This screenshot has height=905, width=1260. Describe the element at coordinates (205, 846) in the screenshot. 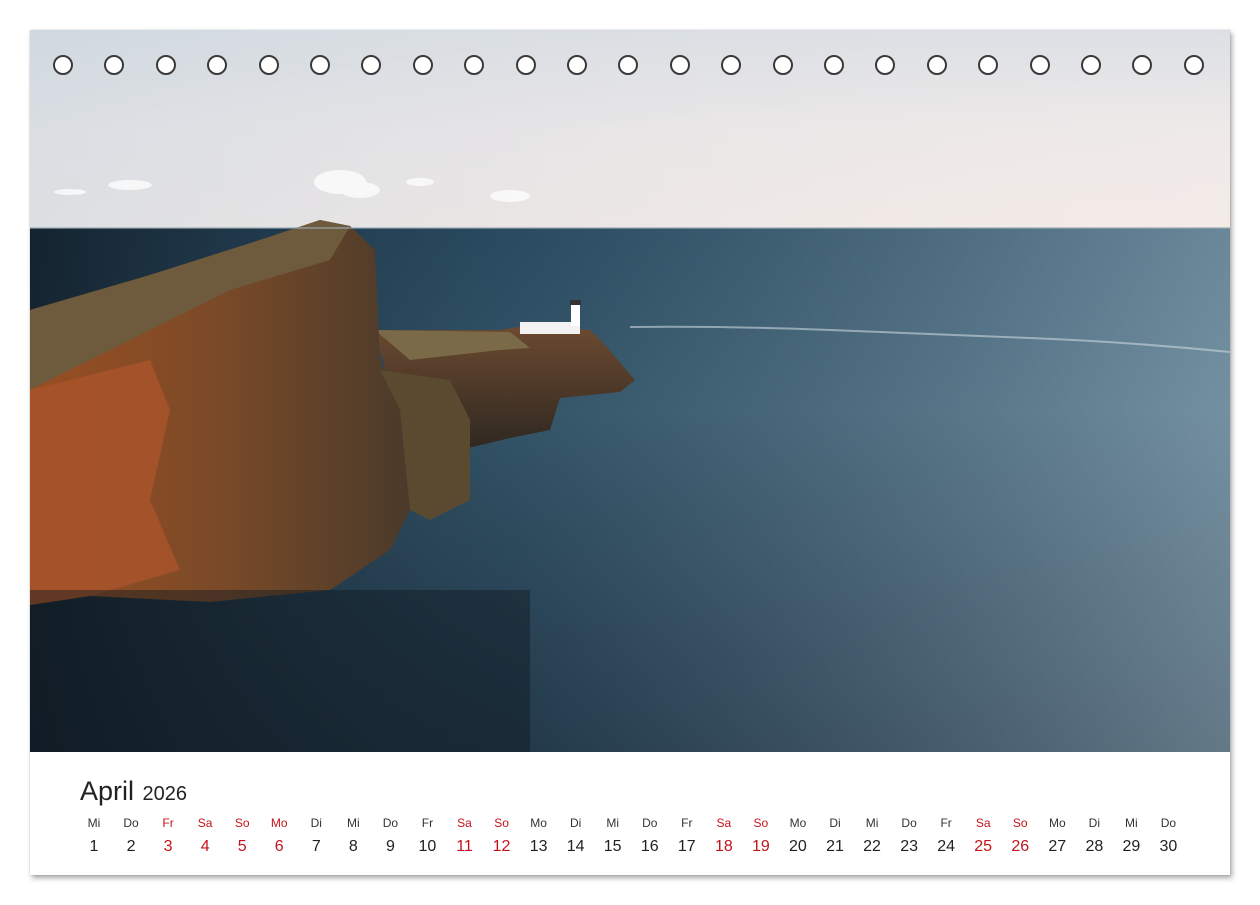

I see `day-number: 4` at that location.